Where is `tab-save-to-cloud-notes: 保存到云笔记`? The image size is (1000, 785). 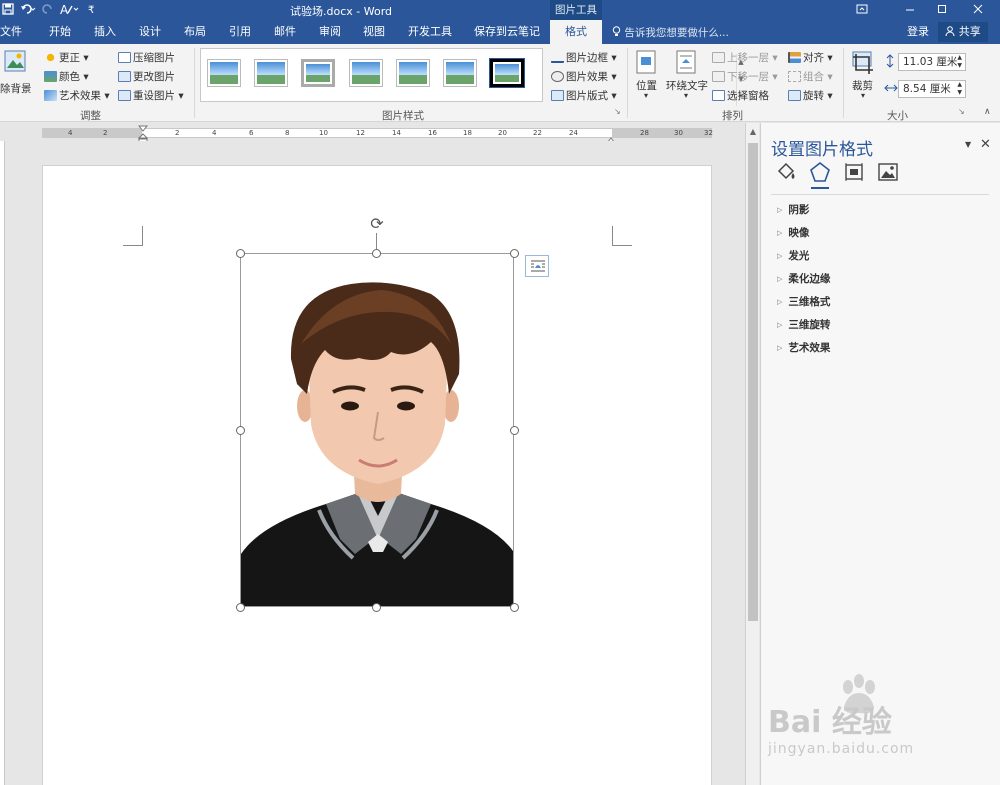
tab-save-to-cloud-notes: 保存到云笔记 is located at coordinates (507, 32).